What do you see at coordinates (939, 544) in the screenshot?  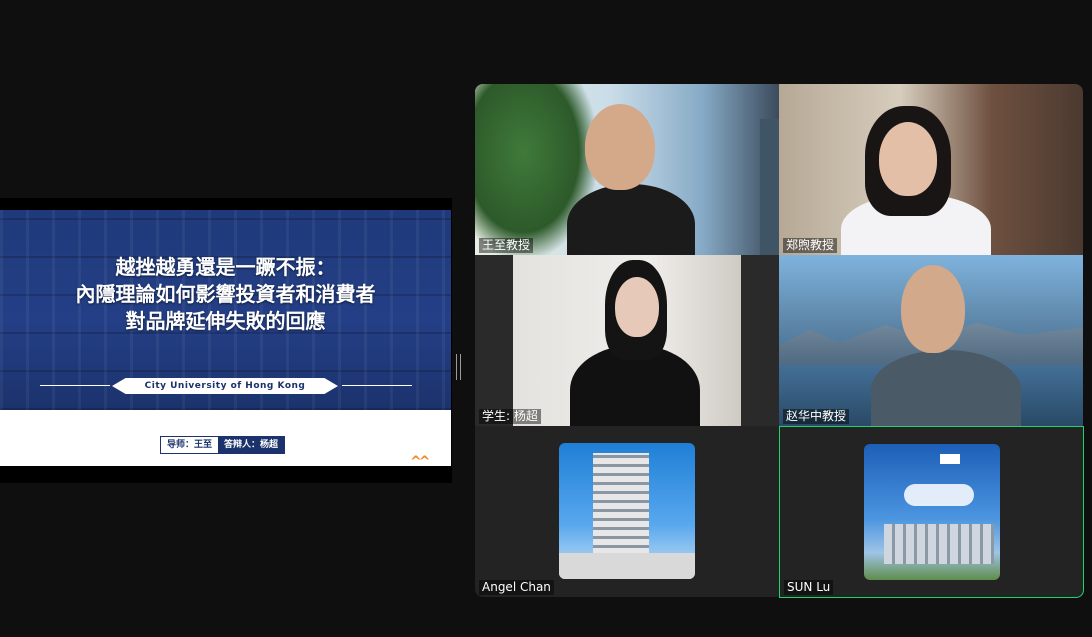 I see `campus-image` at bounding box center [939, 544].